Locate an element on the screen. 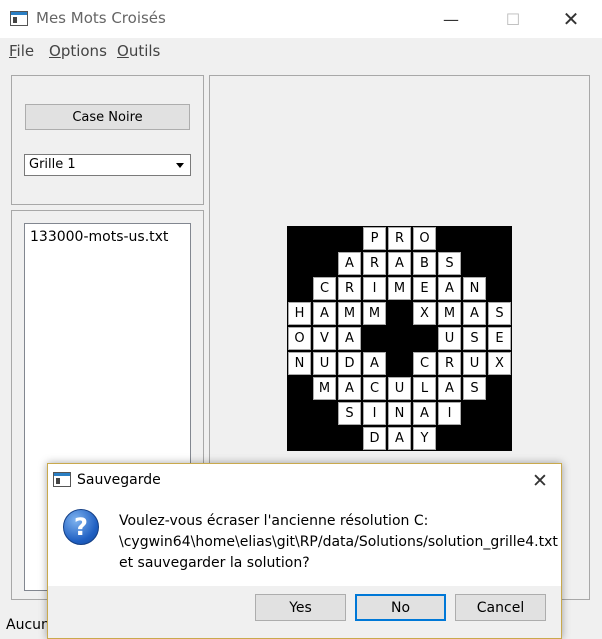 This screenshot has width=602, height=639. dialog-message-line: et sauvegarder la solution? is located at coordinates (214, 563).